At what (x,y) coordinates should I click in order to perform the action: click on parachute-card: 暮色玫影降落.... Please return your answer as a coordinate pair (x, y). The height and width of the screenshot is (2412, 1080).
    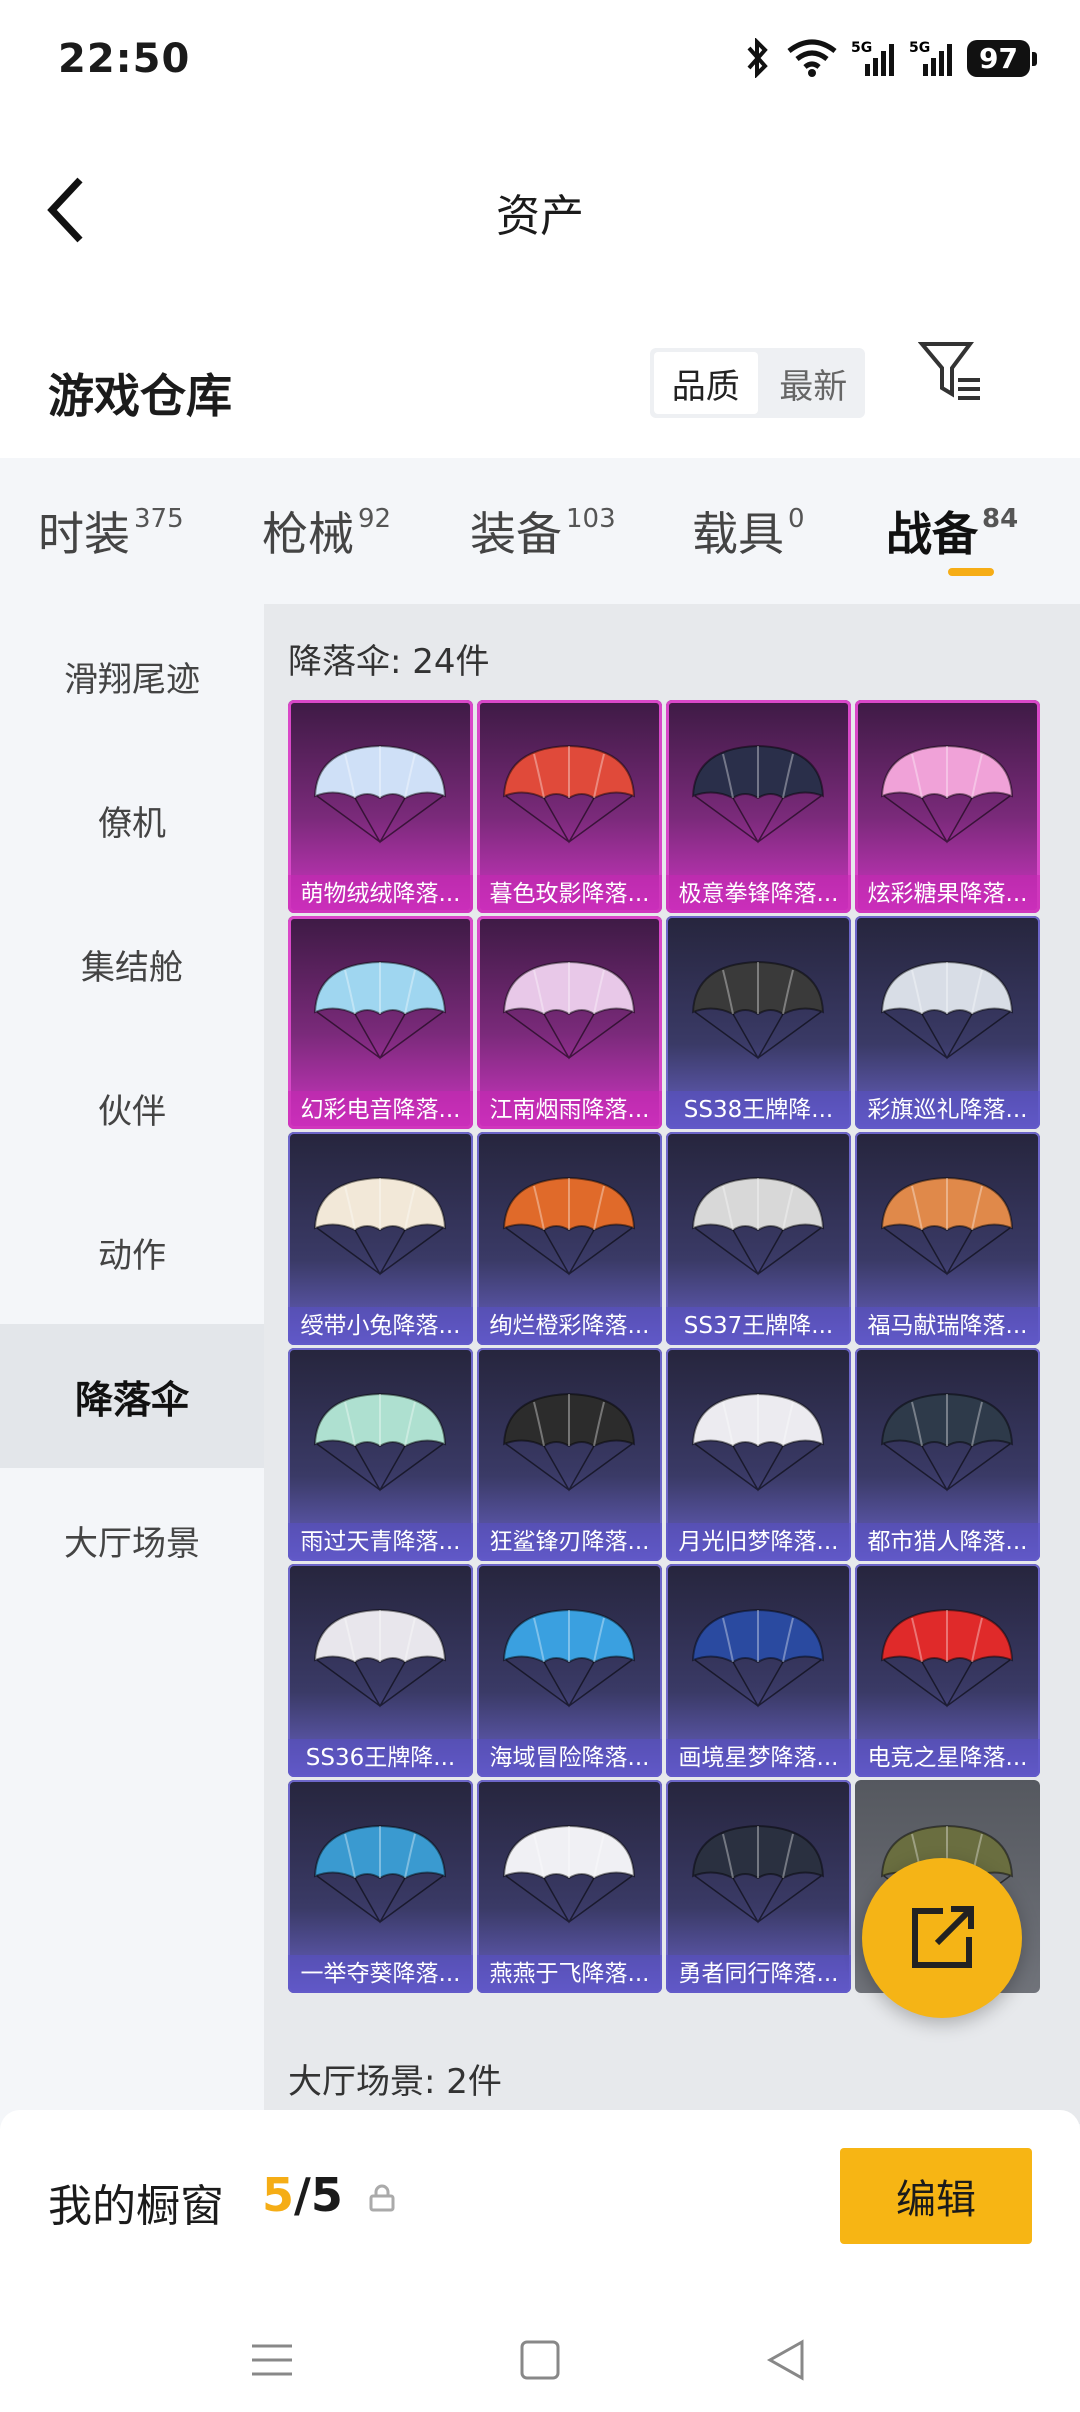
    Looking at the image, I should click on (569, 806).